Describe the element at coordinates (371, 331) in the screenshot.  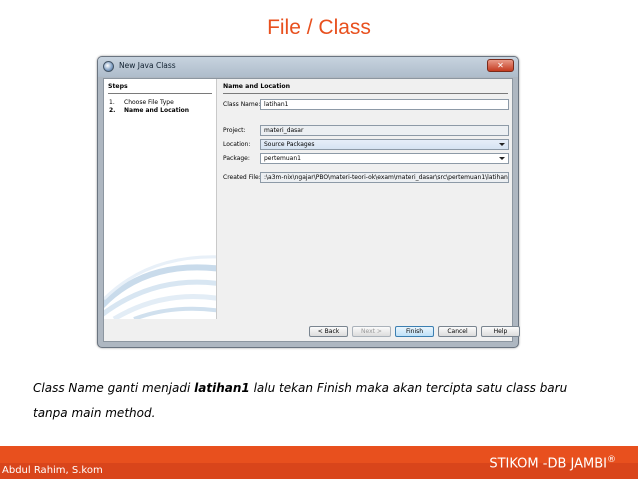
I see `next-button: Next >` at that location.